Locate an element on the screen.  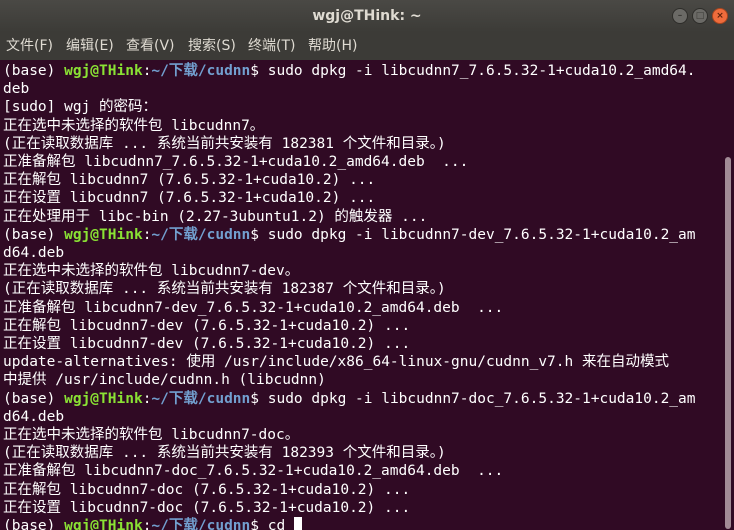
output-line: (正在读取数据库 ... 系统当前共安装有 182393 个文件和目录。) is located at coordinates (224, 453).